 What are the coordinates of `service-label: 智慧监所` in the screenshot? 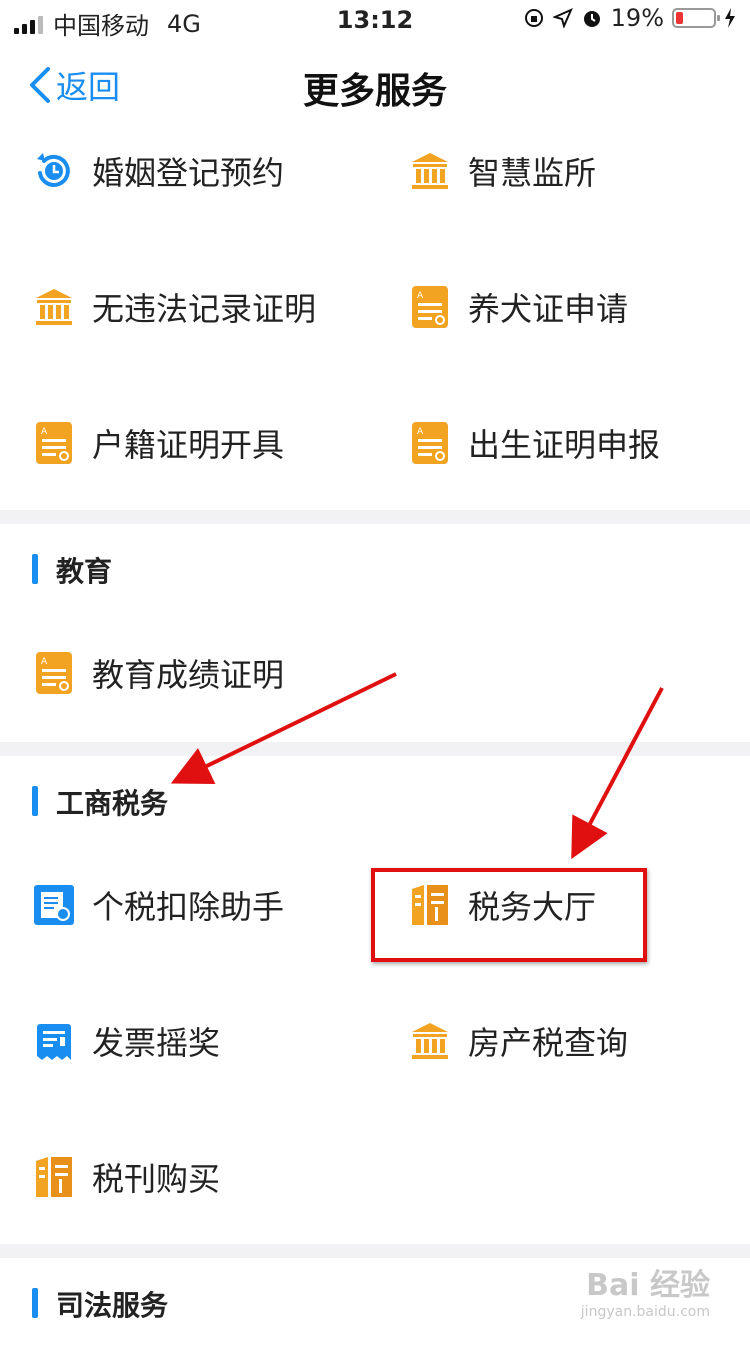 It's located at (532, 173).